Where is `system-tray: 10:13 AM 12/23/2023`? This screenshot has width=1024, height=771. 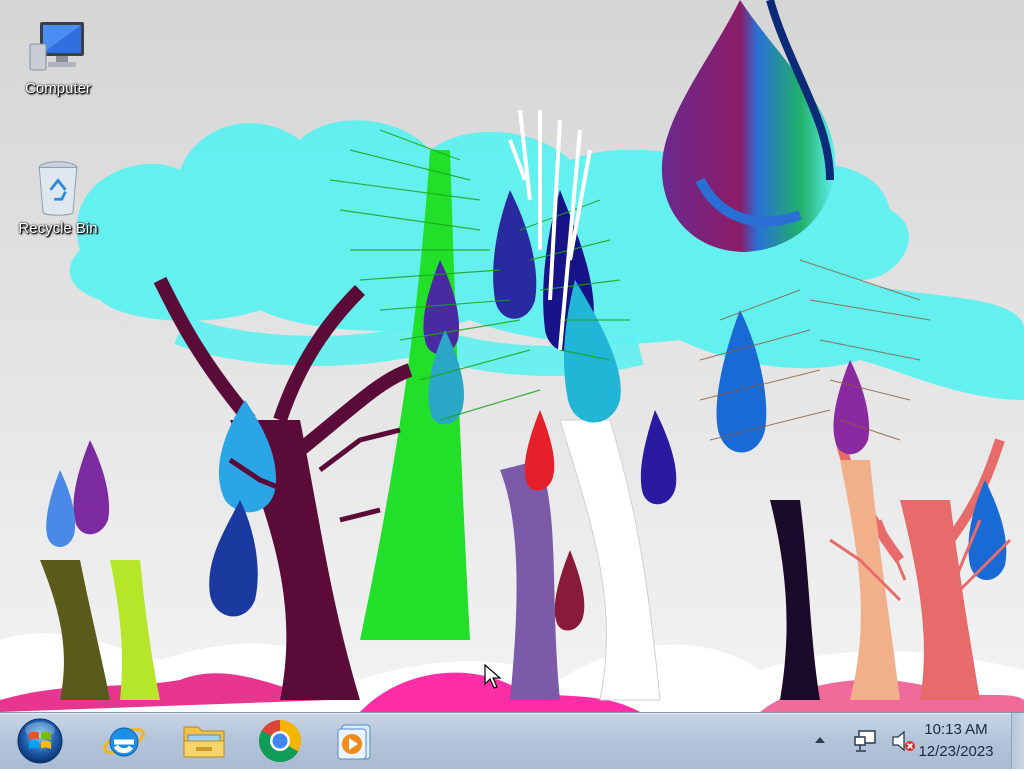
system-tray: 10:13 AM 12/23/2023 is located at coordinates (904, 741).